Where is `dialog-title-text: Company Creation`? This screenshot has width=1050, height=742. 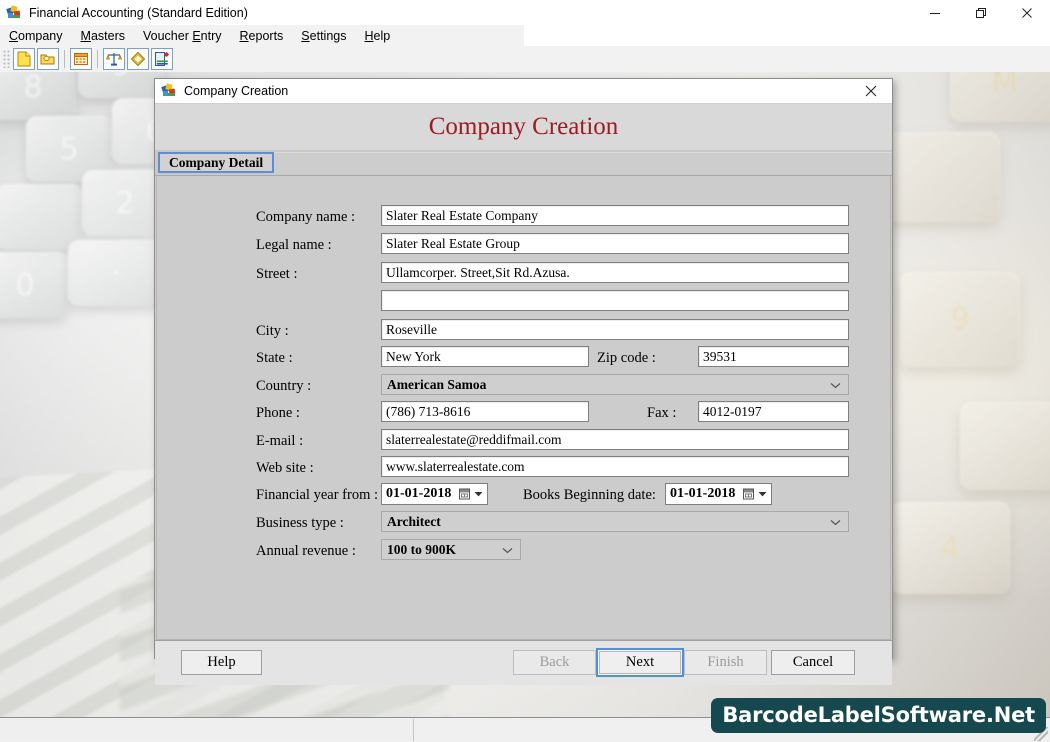
dialog-title-text: Company Creation is located at coordinates (236, 91).